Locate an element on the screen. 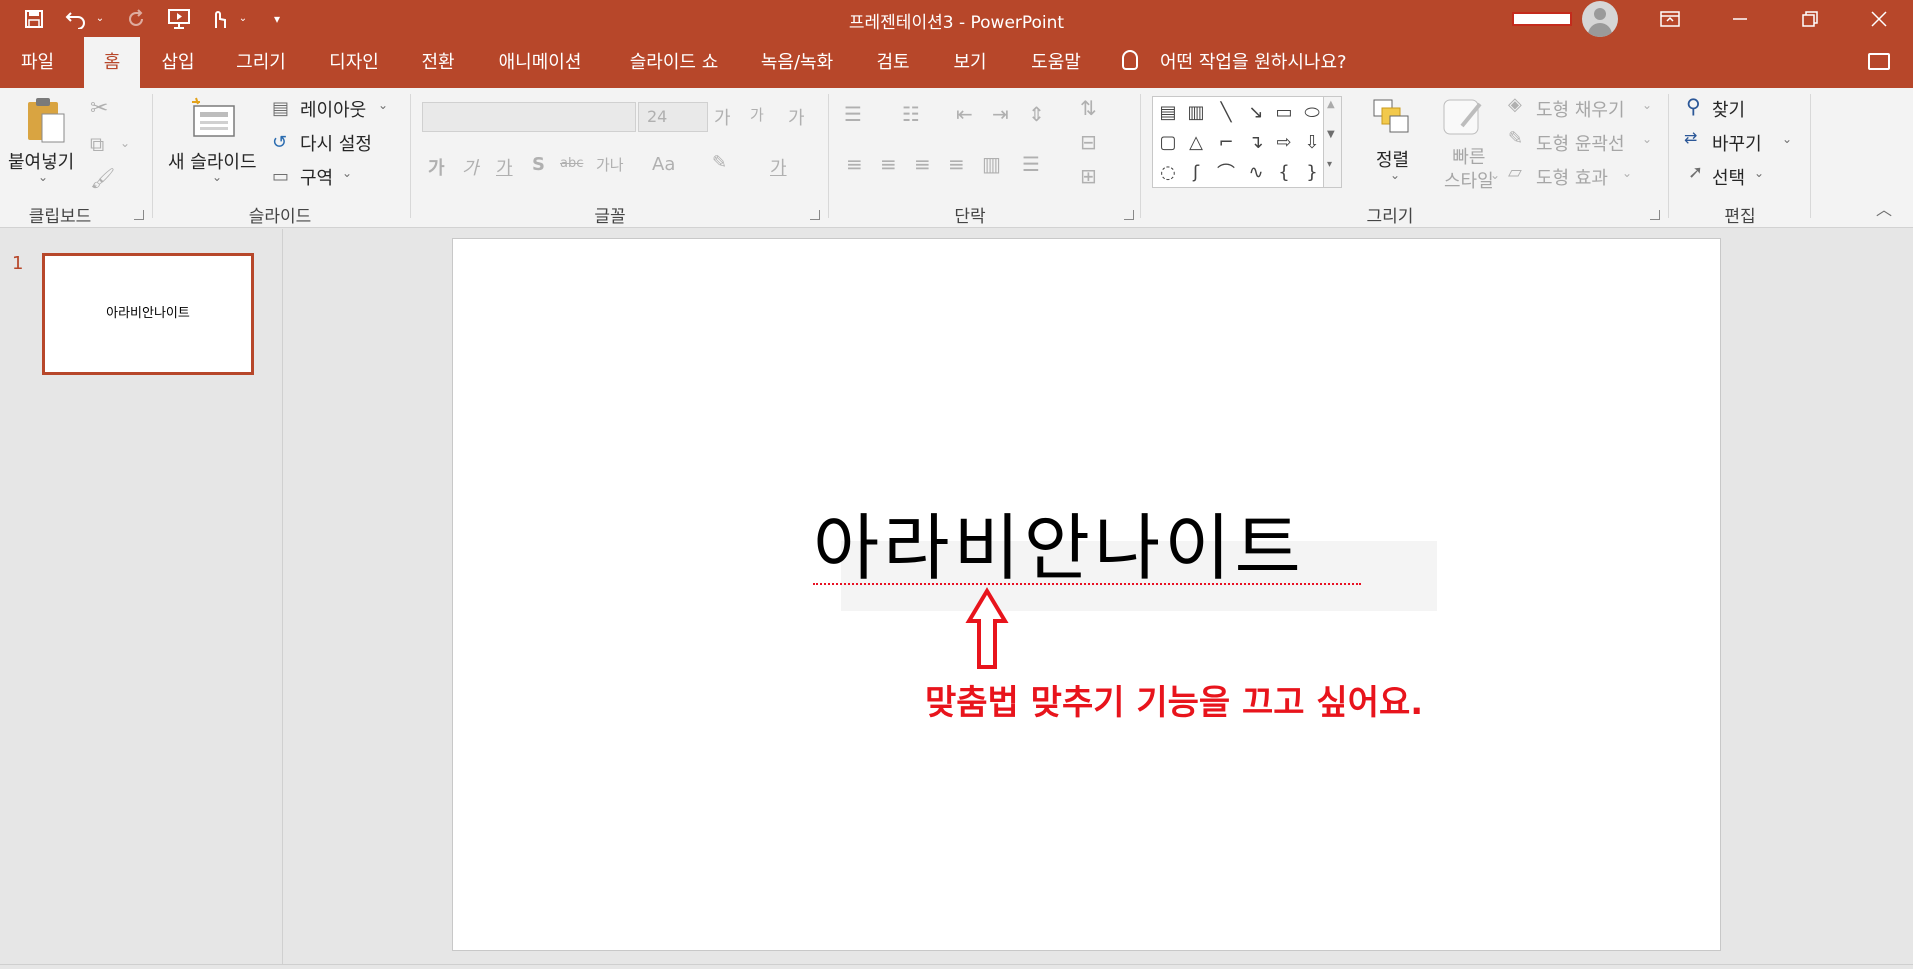 The image size is (1913, 969). shape-fill-button: 도형 채우기 is located at coordinates (1580, 109).